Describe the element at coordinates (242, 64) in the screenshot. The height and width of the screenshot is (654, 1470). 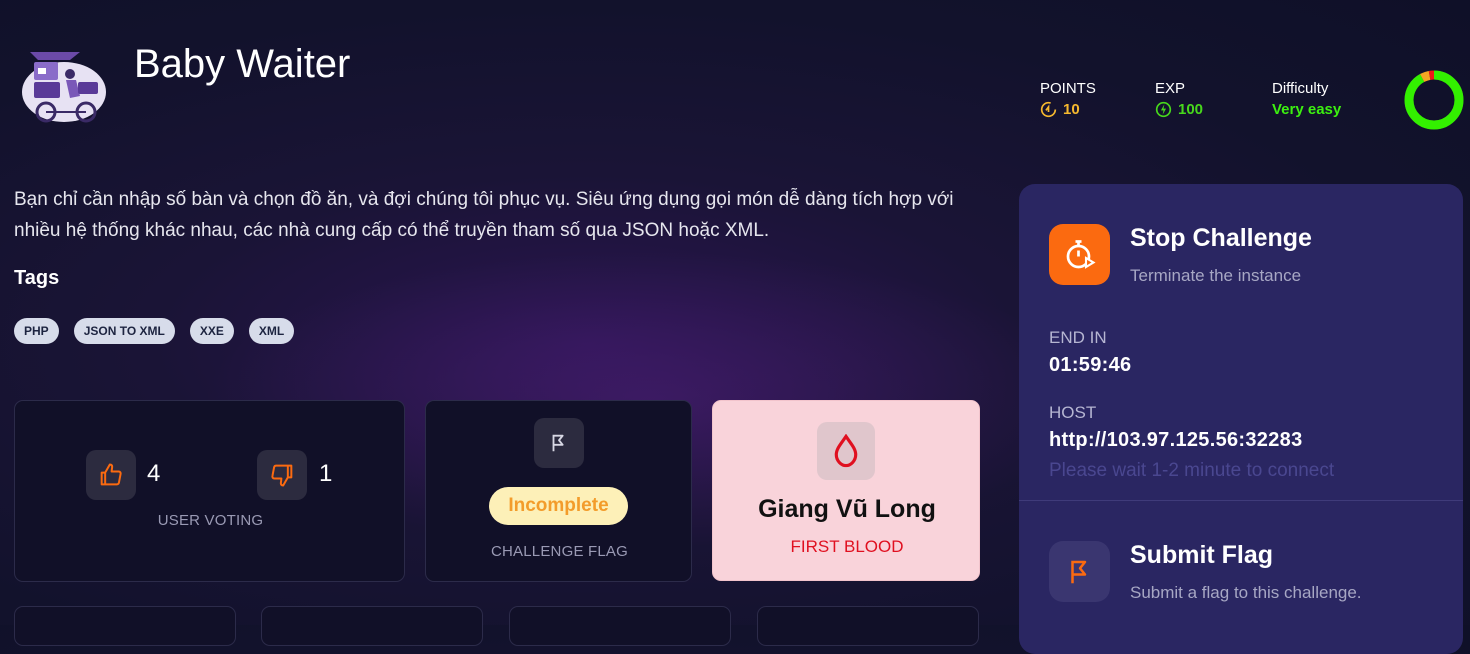
I see `challenge-title: Baby Waiter` at that location.